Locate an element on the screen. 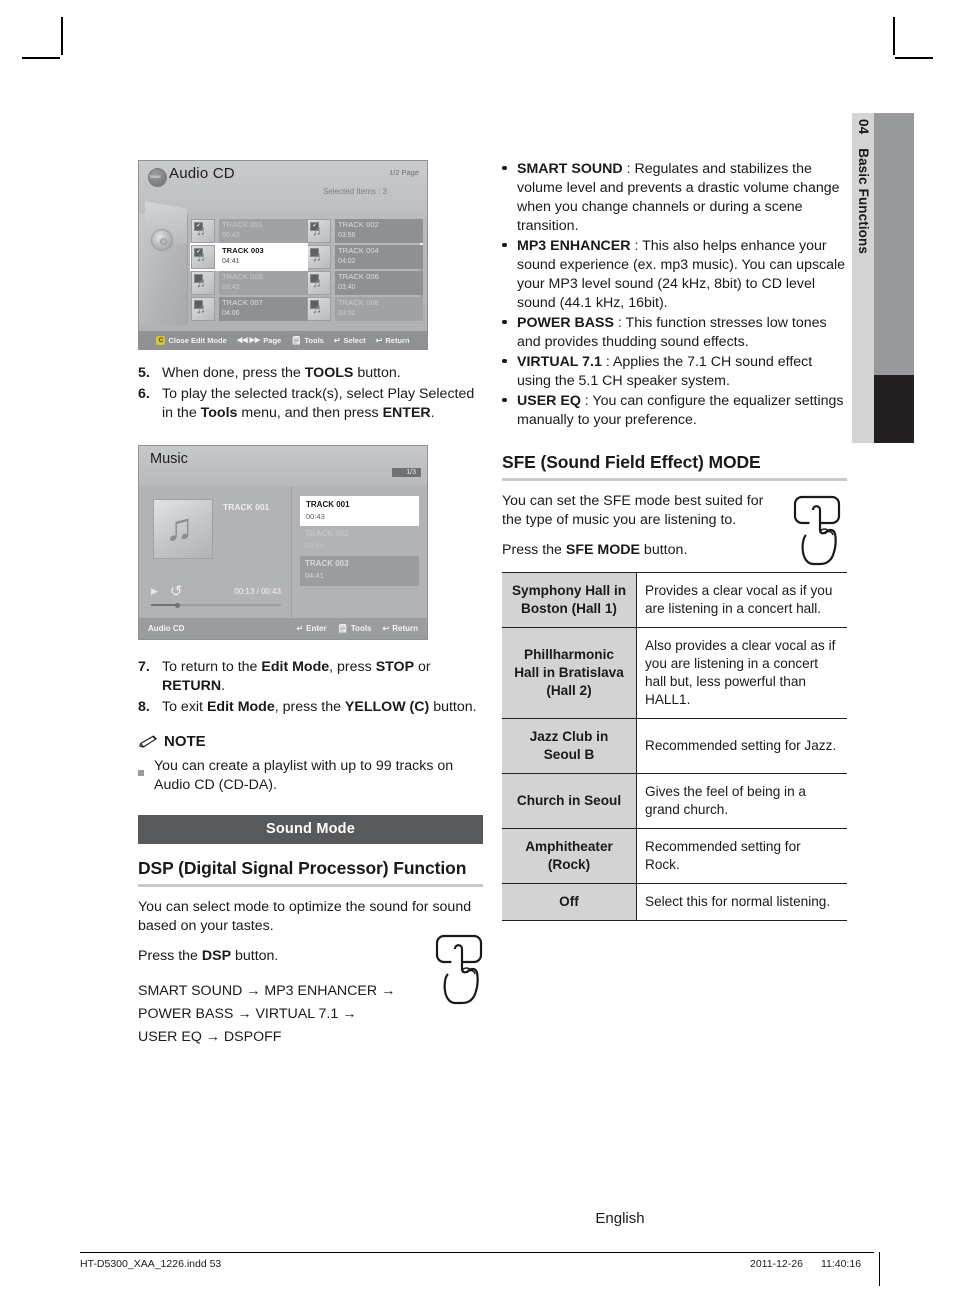 The width and height of the screenshot is (954, 1307). audio-cd-header: Audio CD 1/2 Page Selected Items : 3 is located at coordinates (283, 187).